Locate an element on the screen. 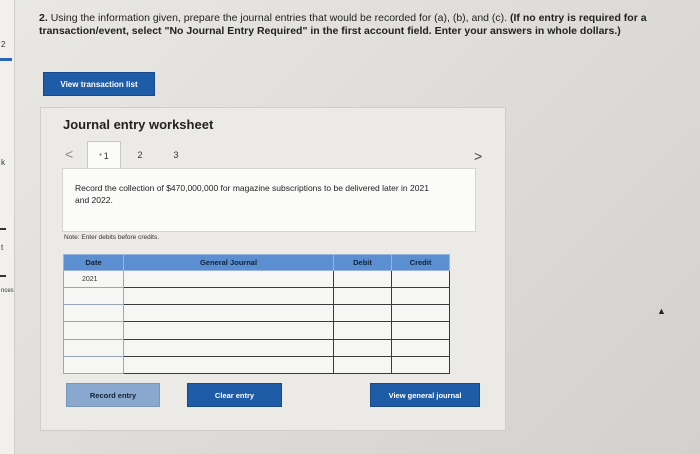 The width and height of the screenshot is (700, 454). sidebar-item-t: t is located at coordinates (2, 247).